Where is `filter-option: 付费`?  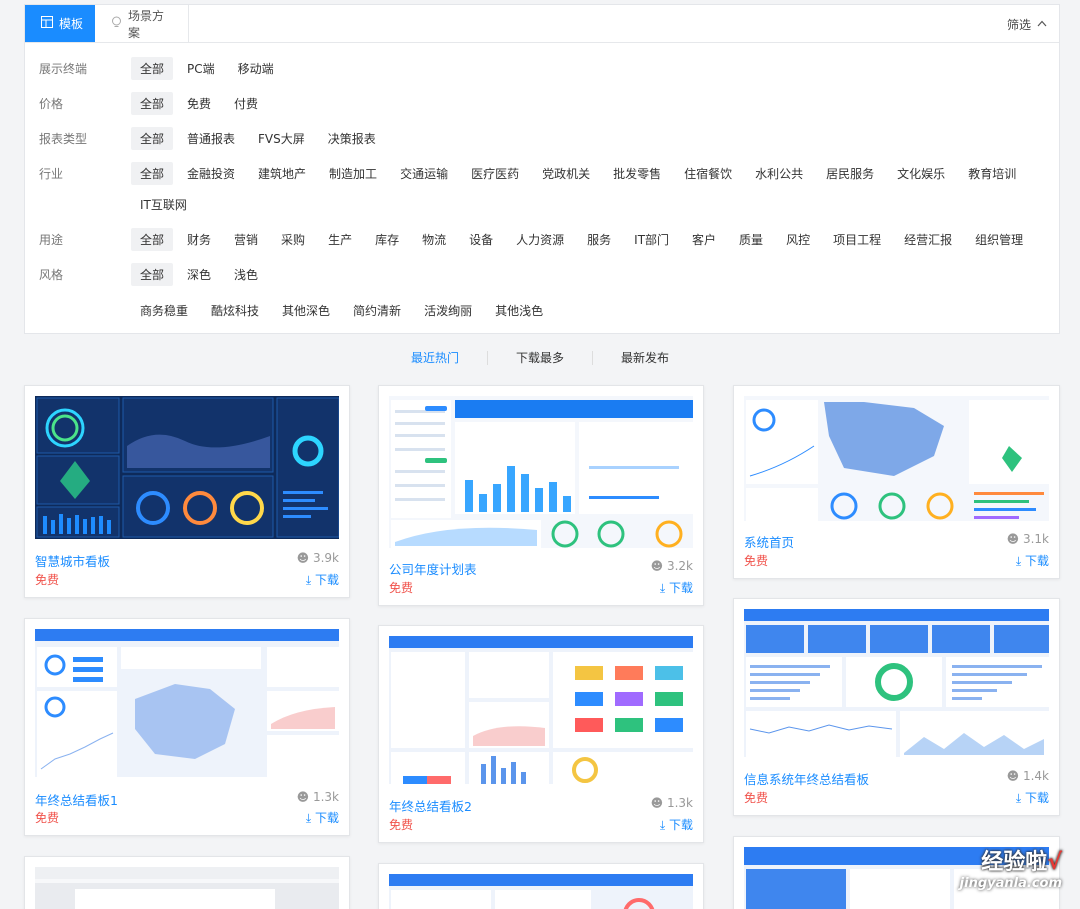
filter-option: 付费 is located at coordinates (246, 103).